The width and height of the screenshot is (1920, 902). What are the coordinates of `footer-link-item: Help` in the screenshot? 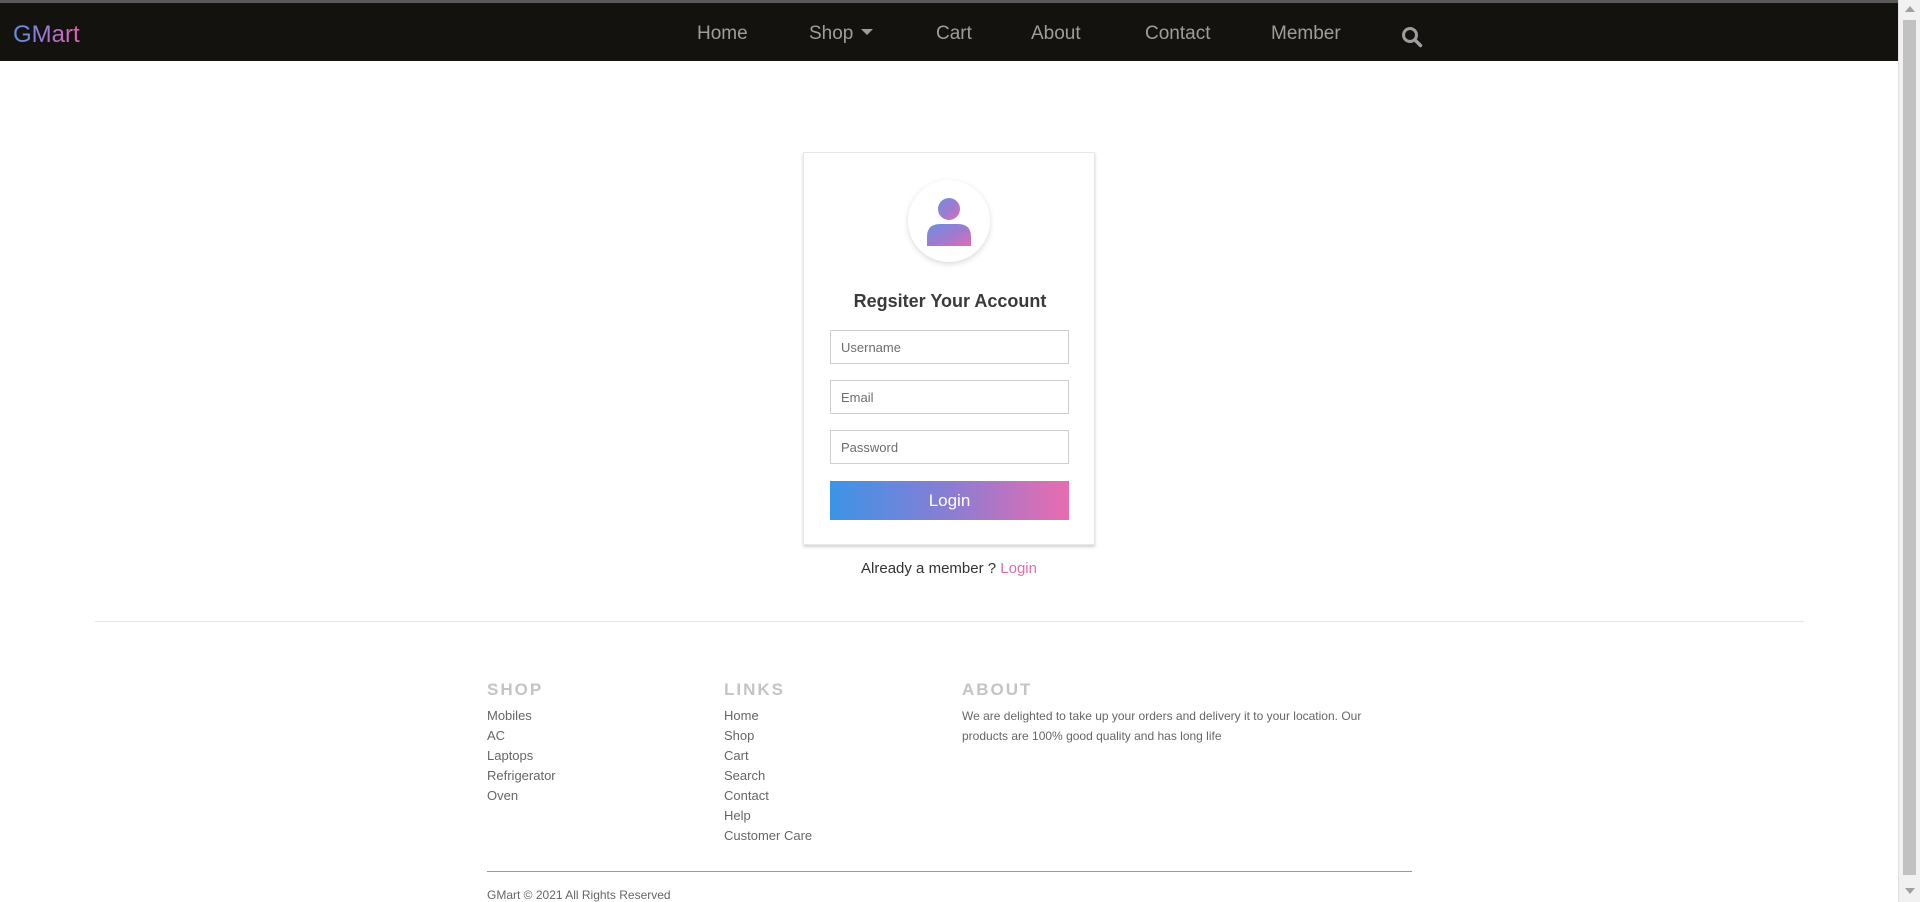 It's located at (768, 816).